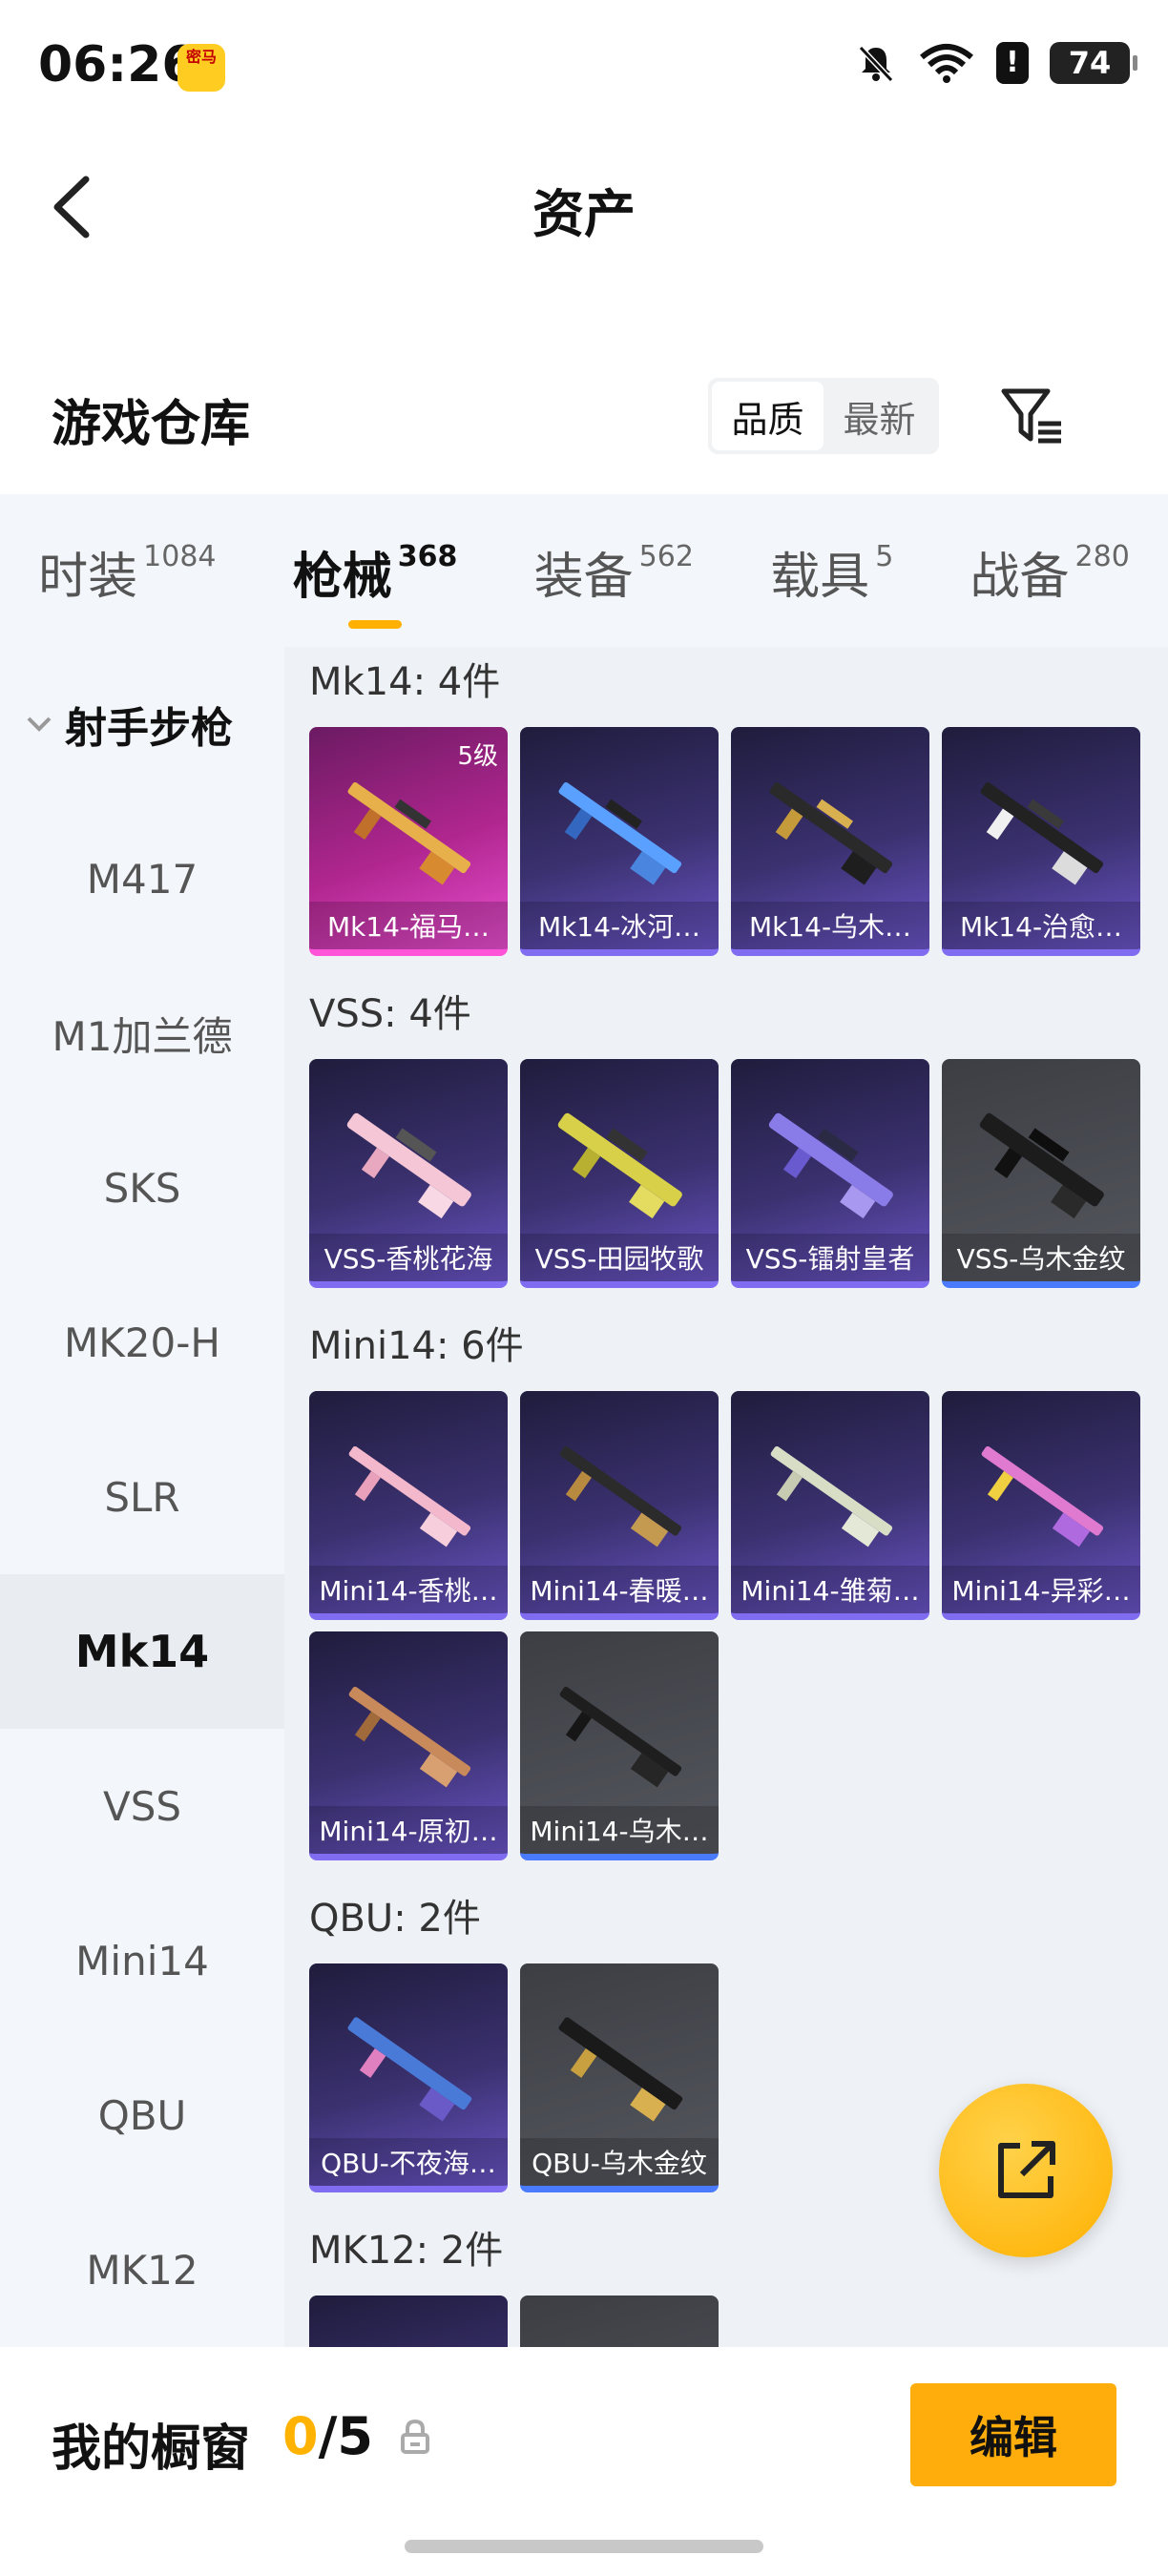 This screenshot has width=1168, height=2576. I want to click on skin-card: VSS-镭射皇者, so click(830, 1173).